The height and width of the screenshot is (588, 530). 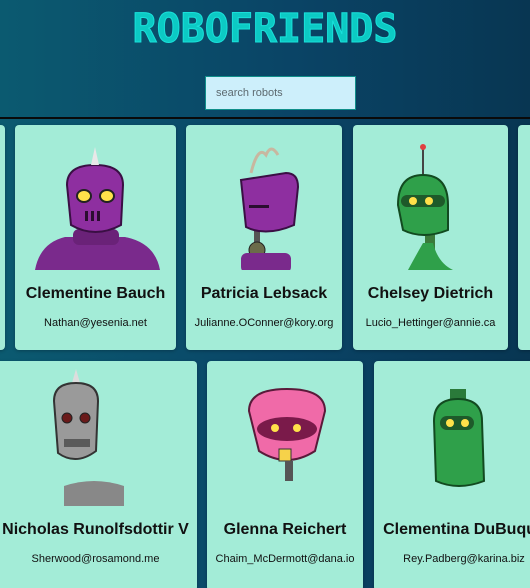 What do you see at coordinates (285, 559) in the screenshot?
I see `robot-email: Chaim_McDermott@dana.io` at bounding box center [285, 559].